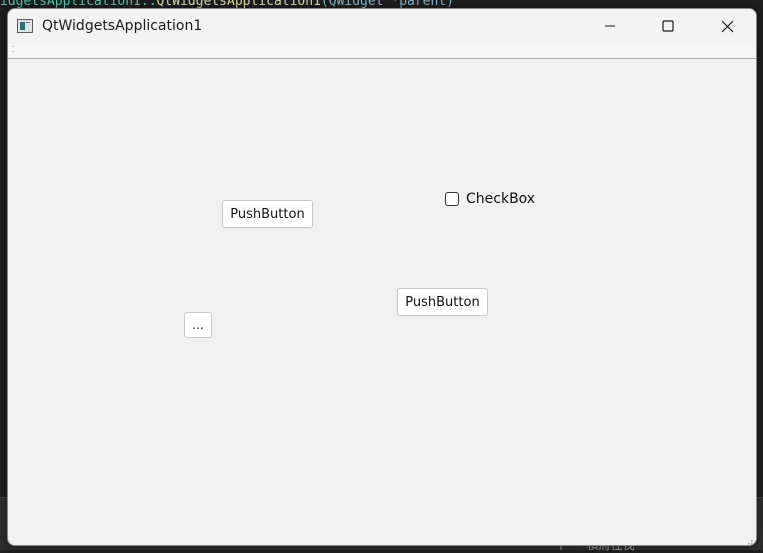 This screenshot has height=553, width=763. I want to click on background-editor-strip, so click(3, 280).